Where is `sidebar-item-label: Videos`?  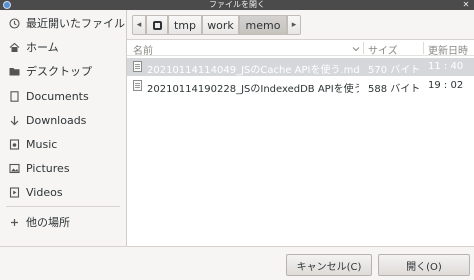 sidebar-item-label: Videos is located at coordinates (44, 192).